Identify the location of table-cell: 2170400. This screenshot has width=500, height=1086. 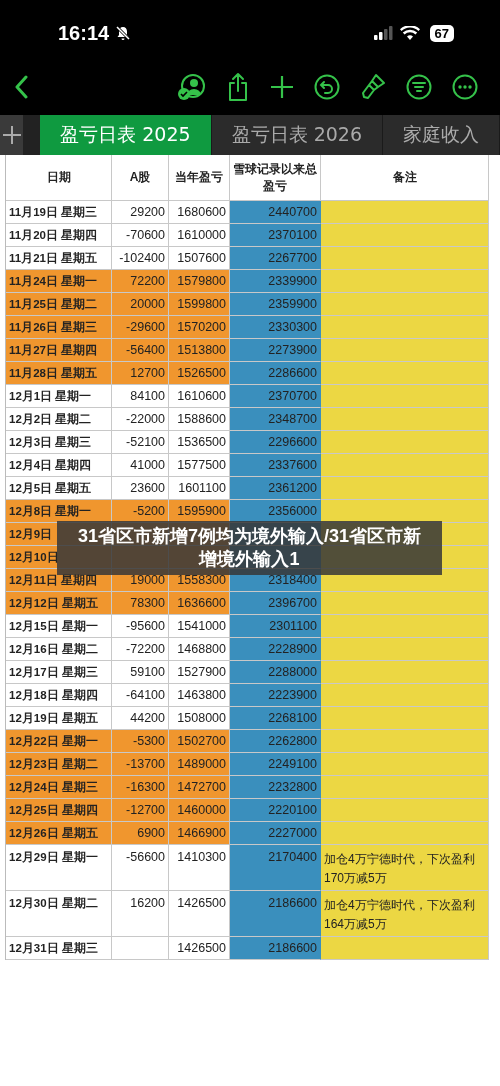
(275, 868).